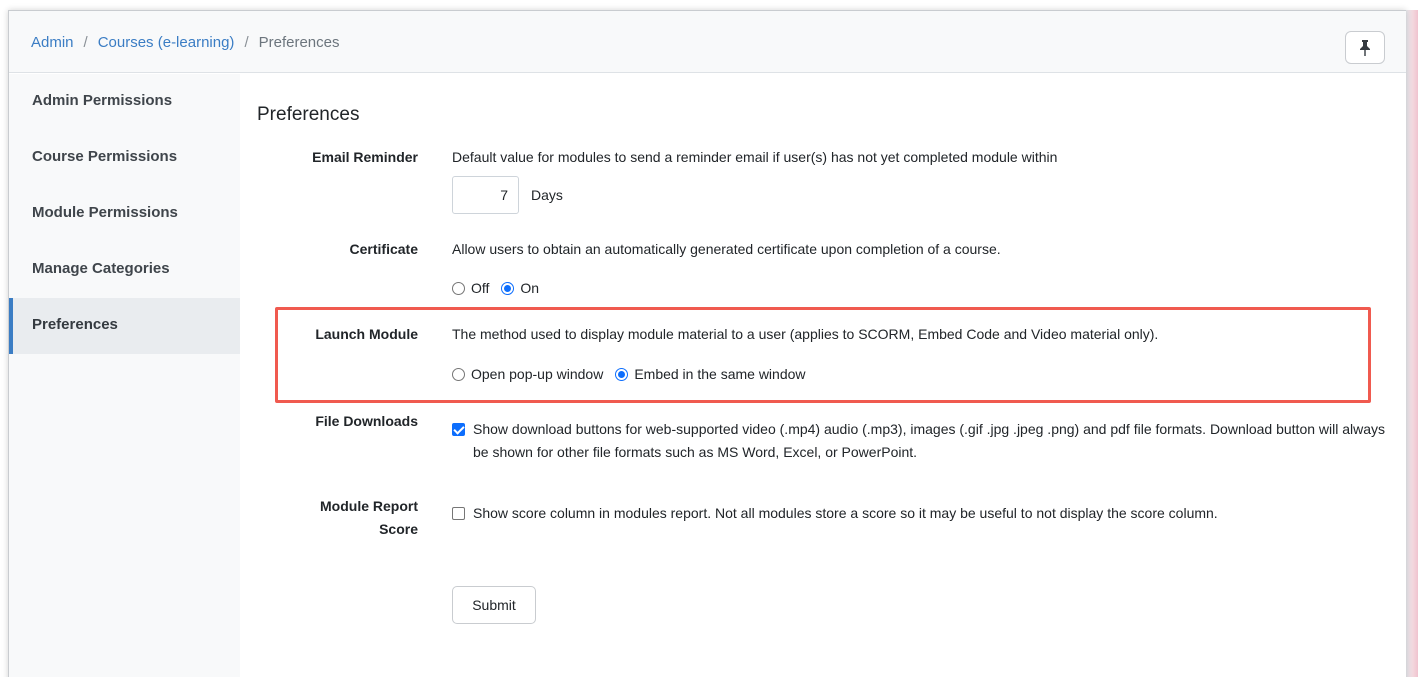  I want to click on window-edge, so click(1412, 343).